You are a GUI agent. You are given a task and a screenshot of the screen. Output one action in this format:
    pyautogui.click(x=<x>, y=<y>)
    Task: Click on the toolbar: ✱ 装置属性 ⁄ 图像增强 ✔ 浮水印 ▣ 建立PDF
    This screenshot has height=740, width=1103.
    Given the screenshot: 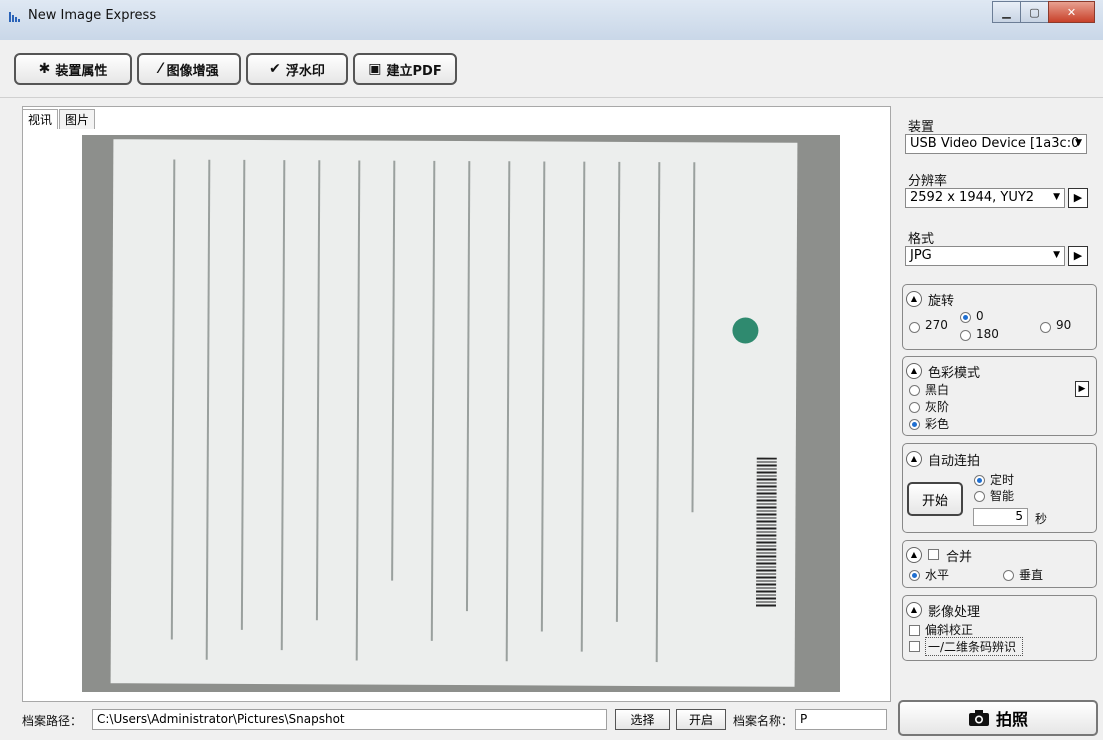 What is the action you would take?
    pyautogui.click(x=551, y=69)
    